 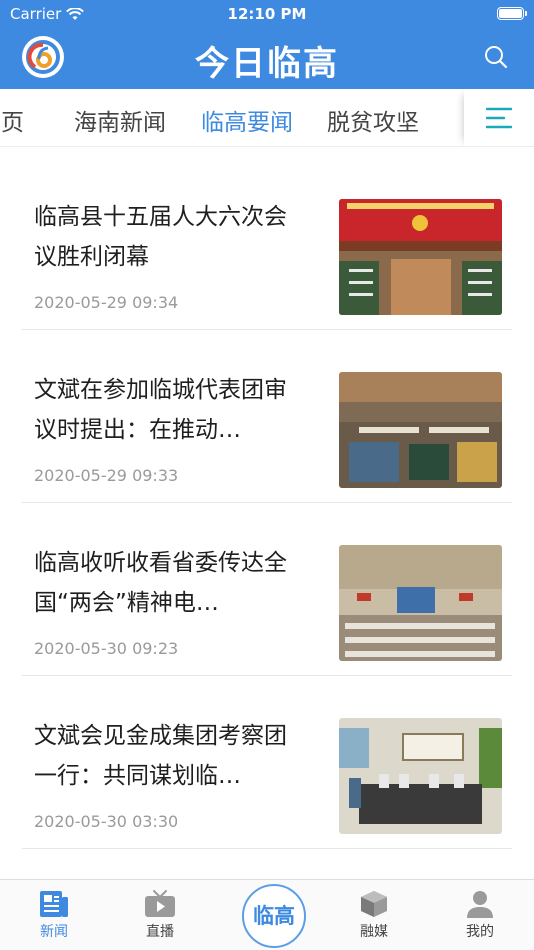 What do you see at coordinates (373, 120) in the screenshot?
I see `tab-poverty-alleviation: 脱贫攻坚` at bounding box center [373, 120].